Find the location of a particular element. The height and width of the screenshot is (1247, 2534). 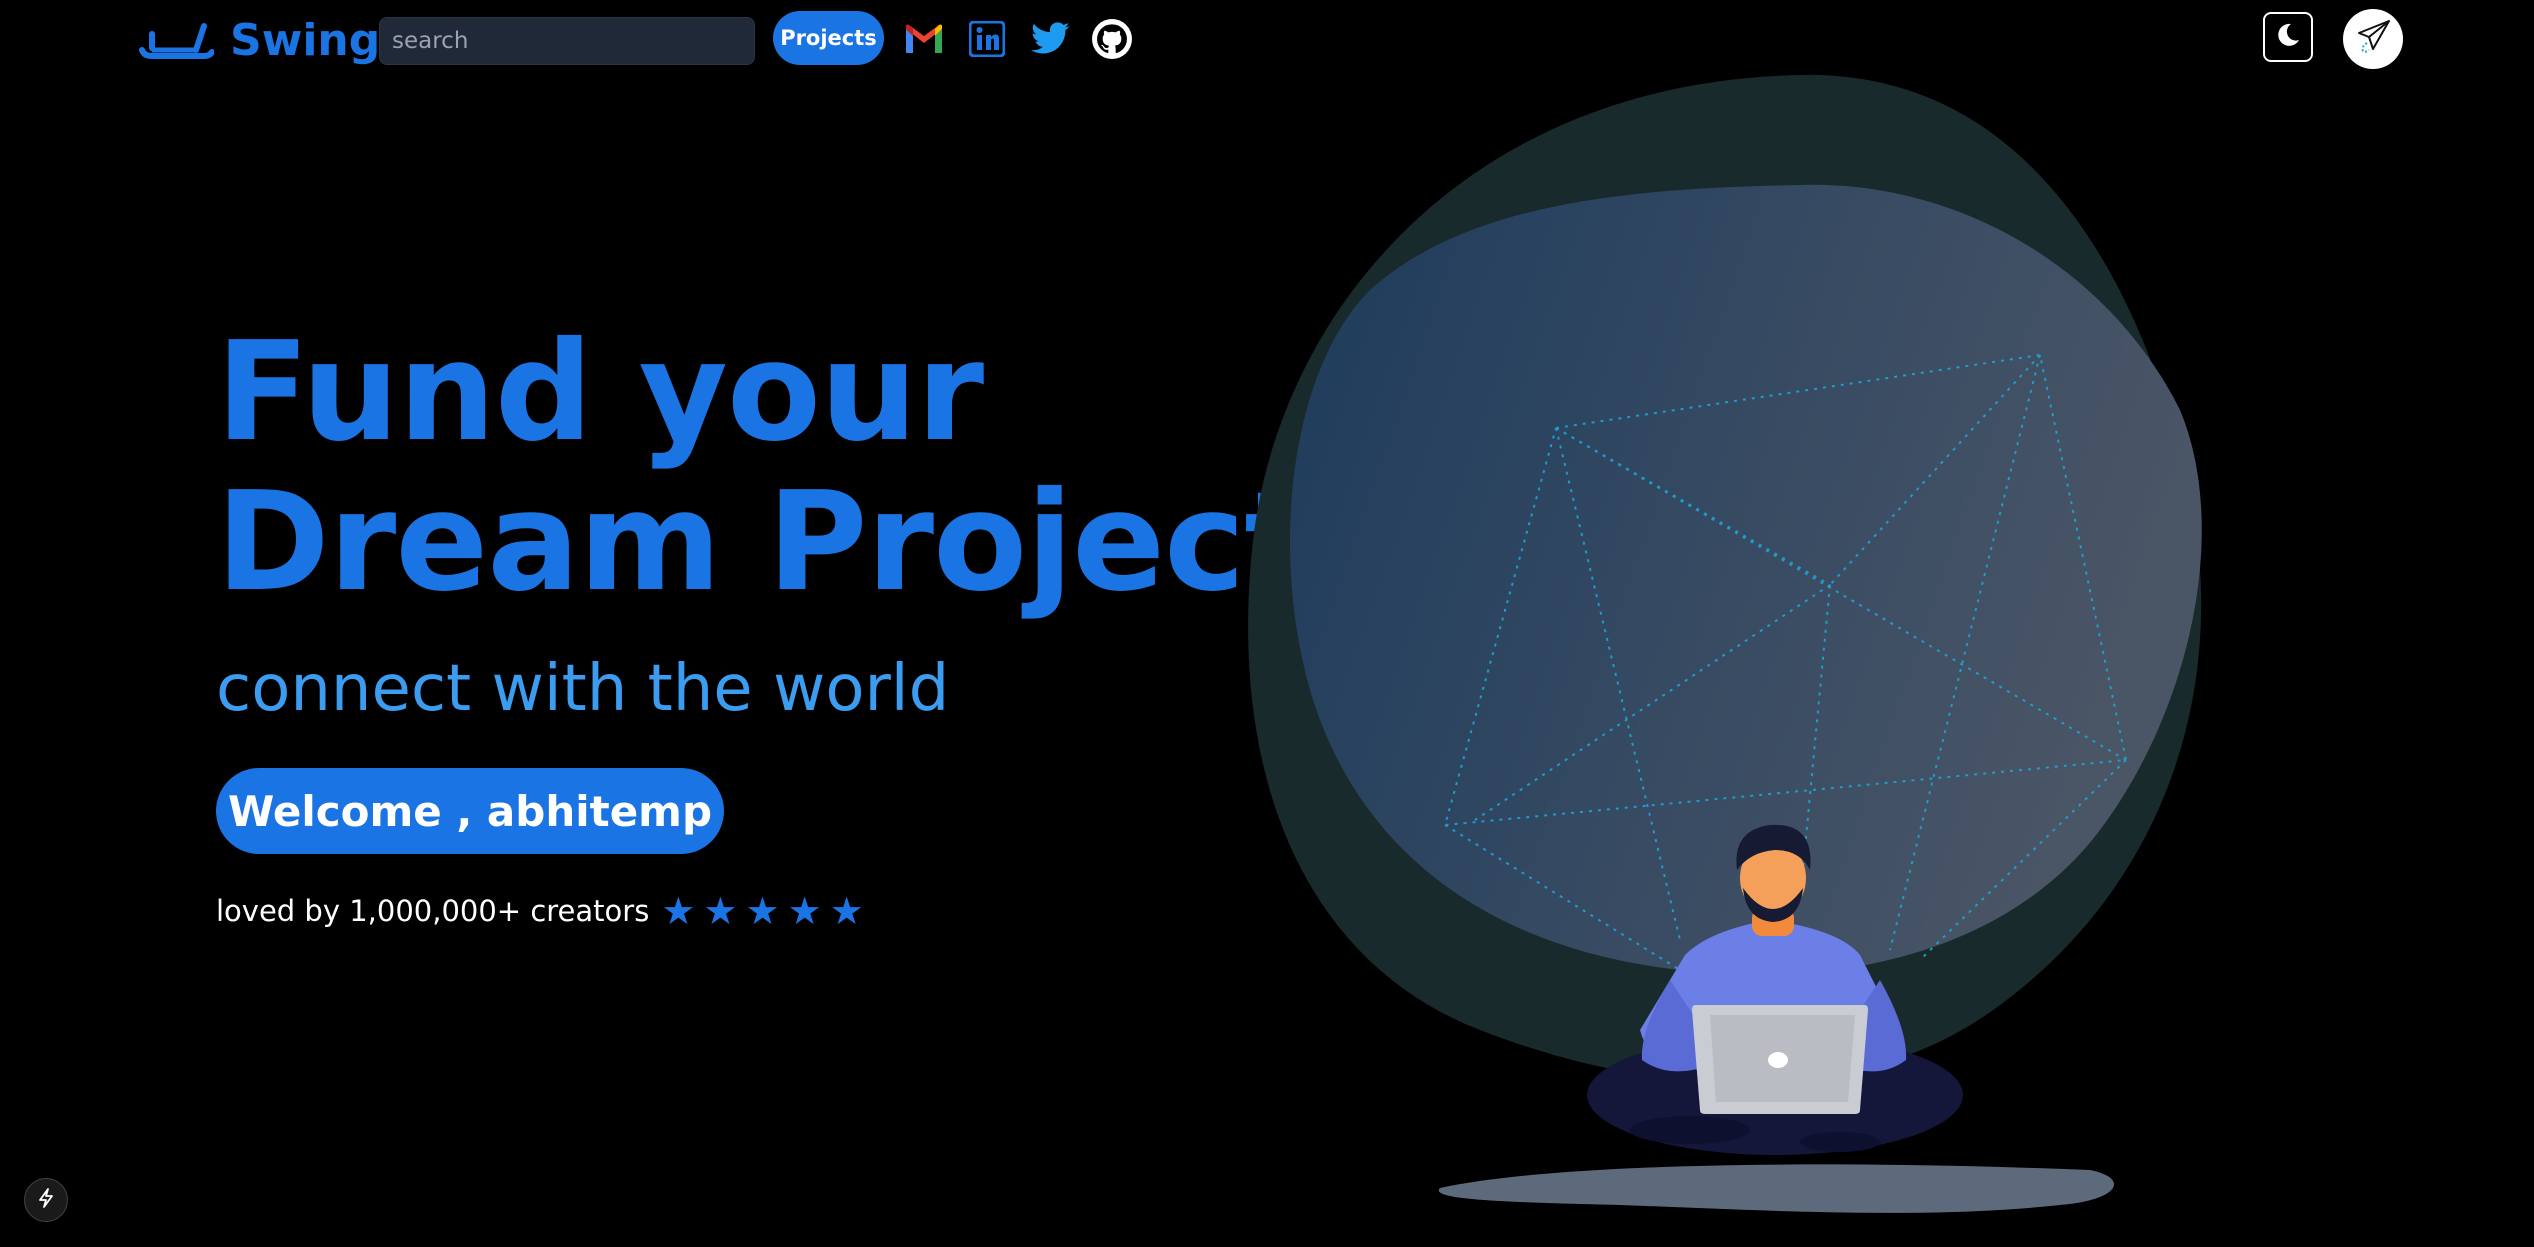

bolt-button is located at coordinates (46, 1200).